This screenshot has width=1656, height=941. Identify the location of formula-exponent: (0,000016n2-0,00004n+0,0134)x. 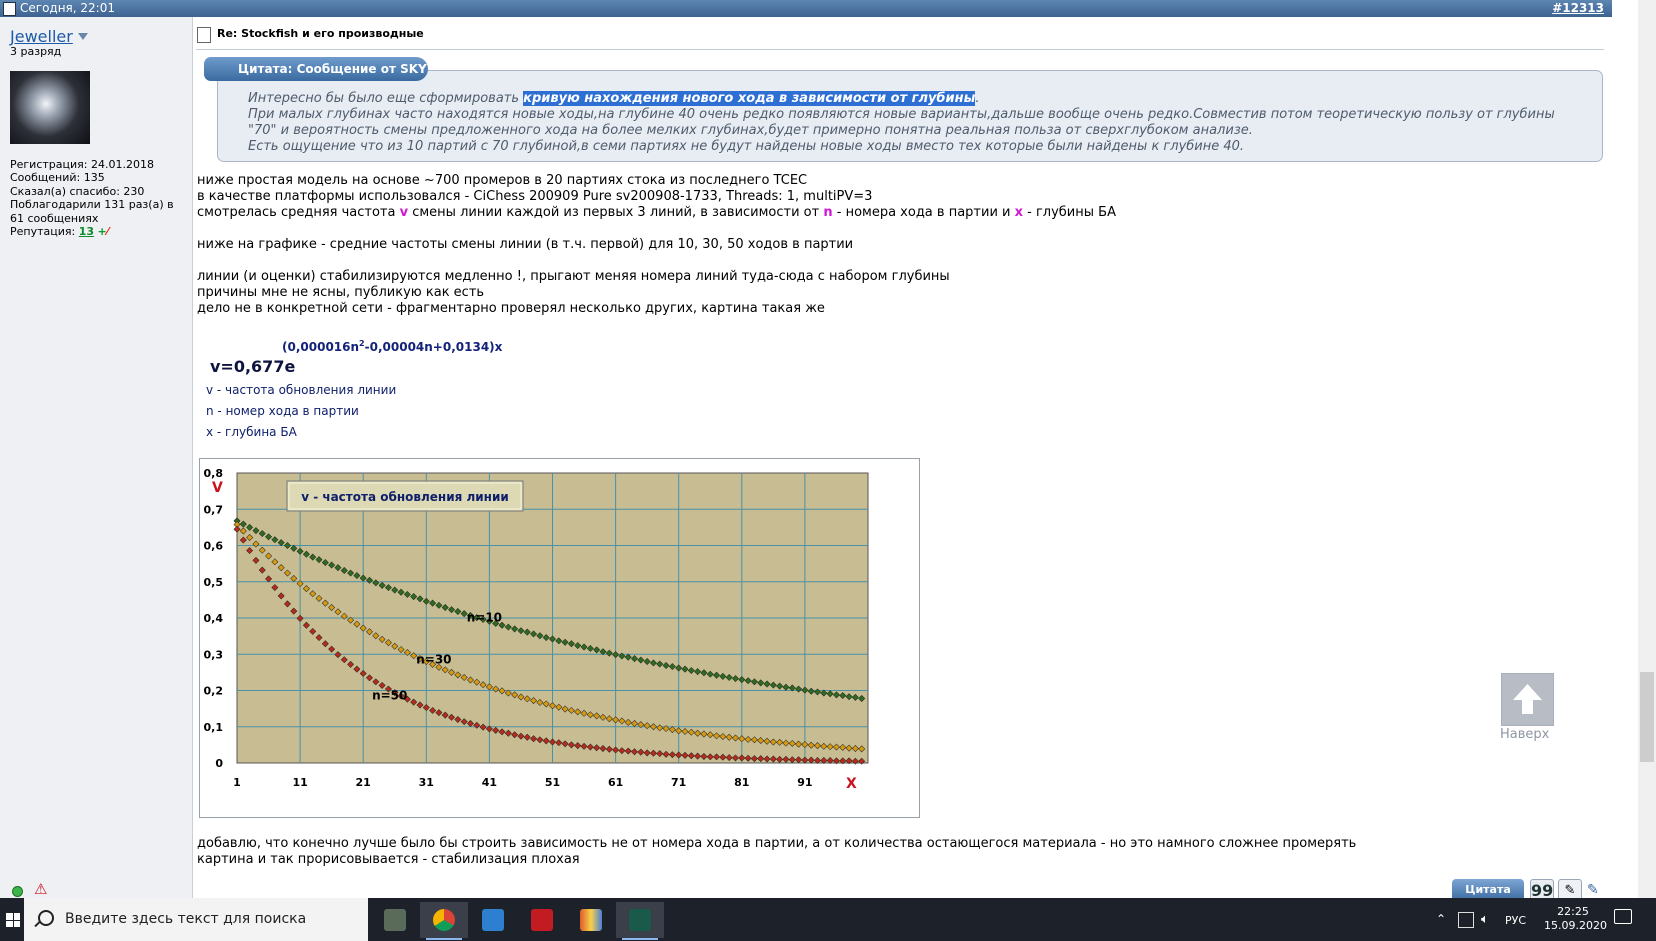
(392, 346).